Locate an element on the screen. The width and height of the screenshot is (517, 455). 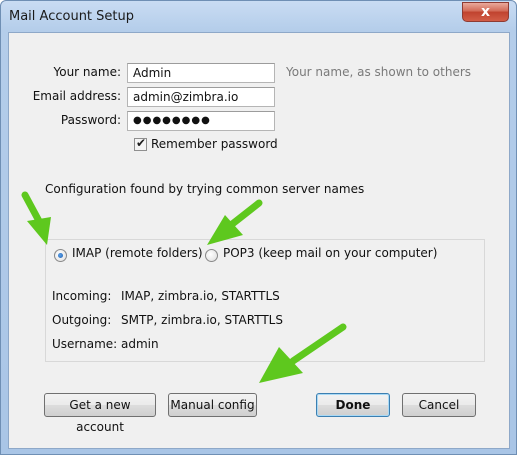
remember-password-checkbox: ✔ is located at coordinates (140, 143).